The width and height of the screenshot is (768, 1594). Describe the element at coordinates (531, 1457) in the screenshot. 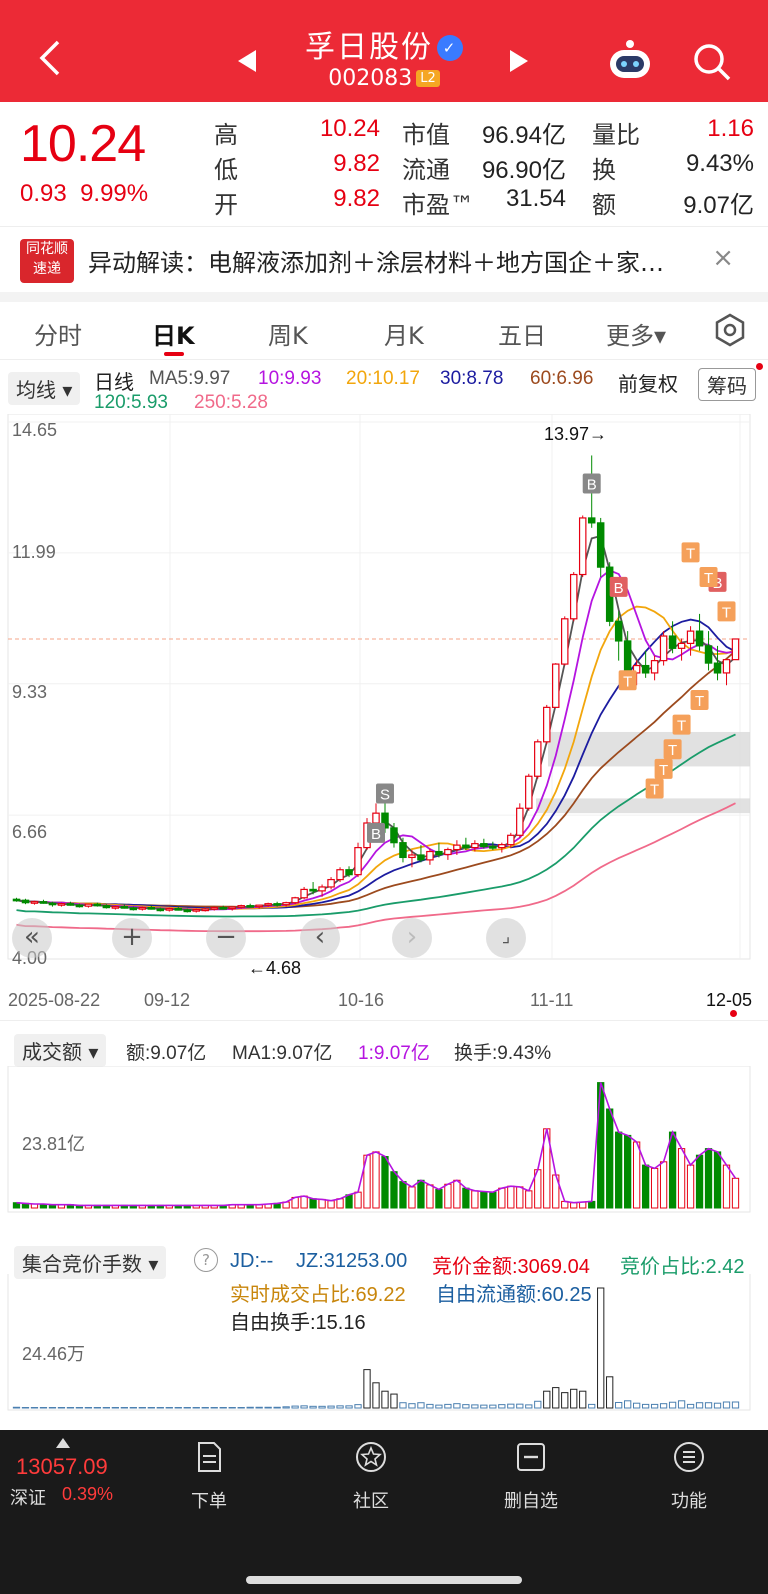

I see `remove-watchlist-icon` at that location.